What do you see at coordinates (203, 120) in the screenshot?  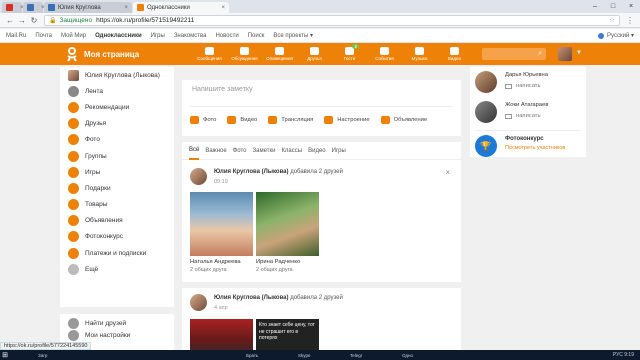 I see `photo-button: Фото` at bounding box center [203, 120].